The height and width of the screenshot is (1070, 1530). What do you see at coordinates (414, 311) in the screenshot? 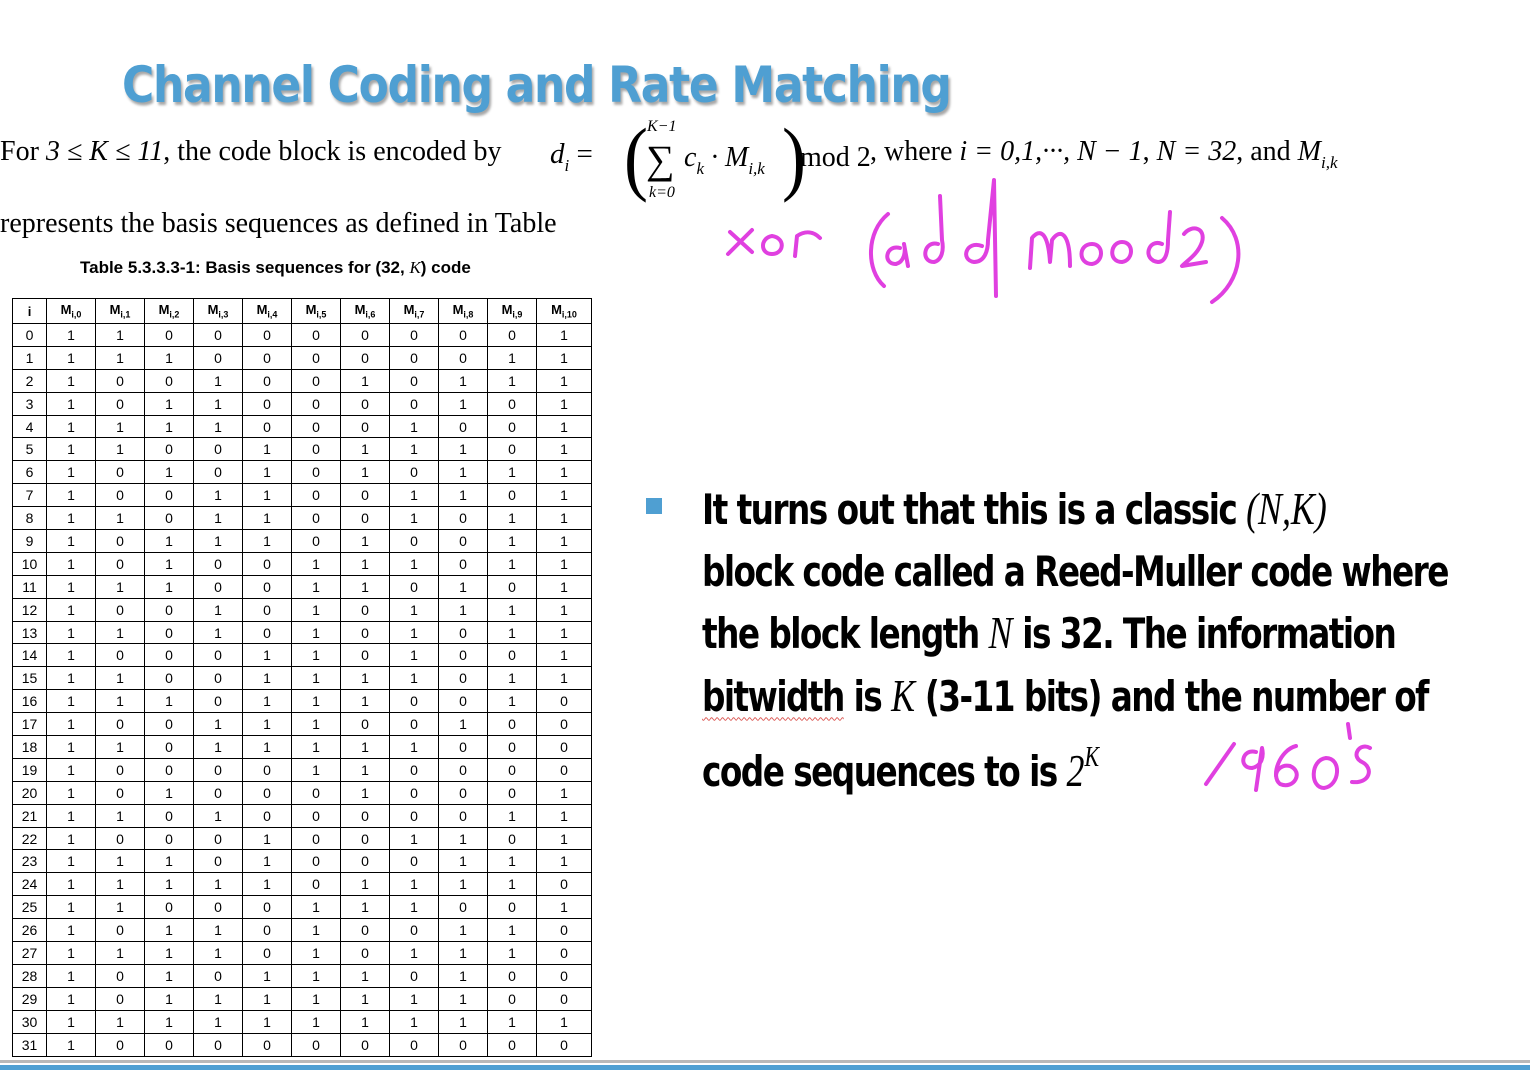
I see `header-m-7: Mi,7` at bounding box center [414, 311].